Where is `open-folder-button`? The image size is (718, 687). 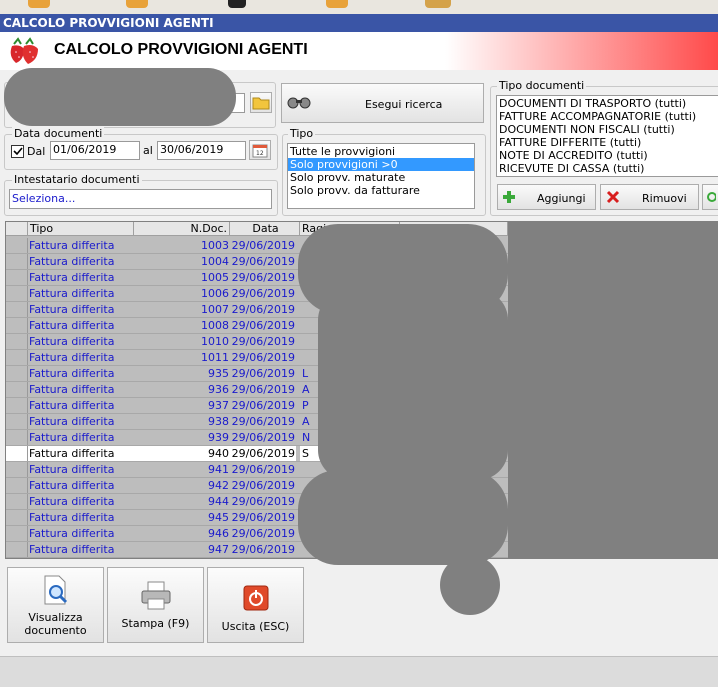 open-folder-button is located at coordinates (261, 102).